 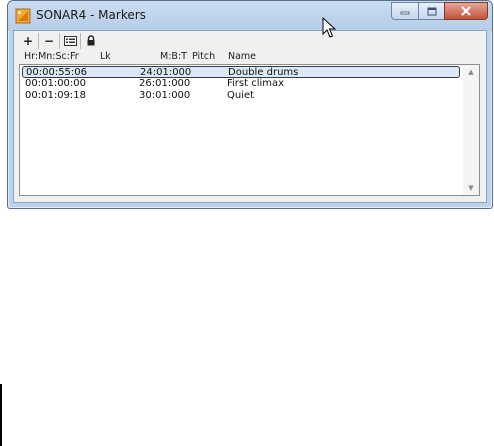 I want to click on column-header-pitch: Pitch, so click(x=203, y=56).